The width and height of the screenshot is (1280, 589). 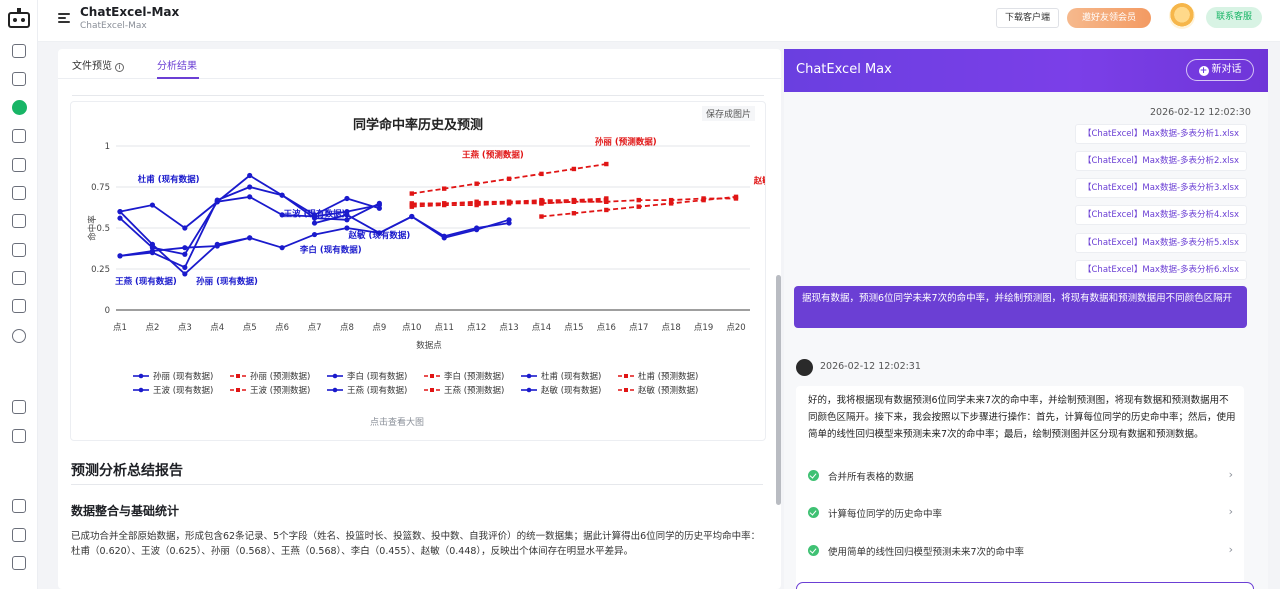 What do you see at coordinates (844, 69) in the screenshot?
I see `chat-title: ChatExcel Max` at bounding box center [844, 69].